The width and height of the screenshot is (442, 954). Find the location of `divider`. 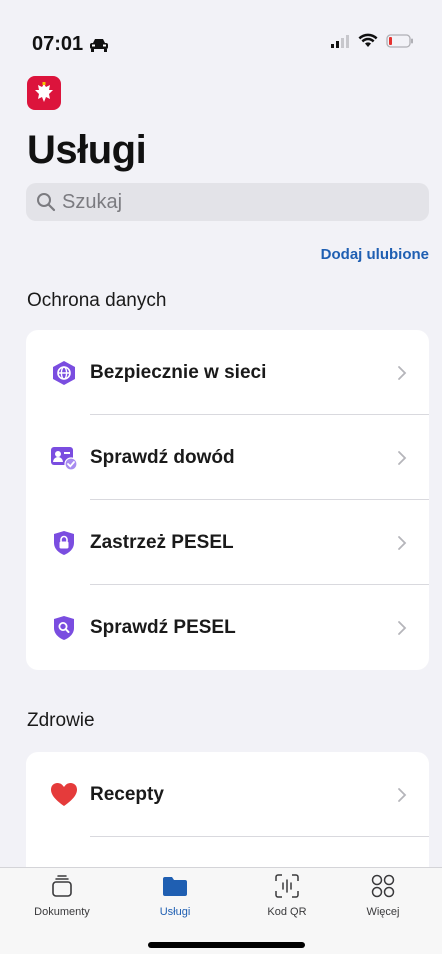

divider is located at coordinates (259, 836).